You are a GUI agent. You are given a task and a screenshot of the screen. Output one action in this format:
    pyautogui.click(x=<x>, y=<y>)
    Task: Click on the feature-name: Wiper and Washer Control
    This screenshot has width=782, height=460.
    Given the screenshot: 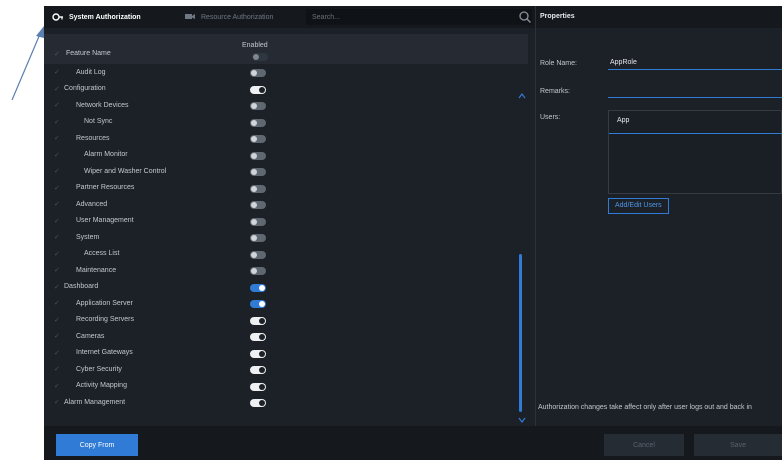 What is the action you would take?
    pyautogui.click(x=125, y=171)
    